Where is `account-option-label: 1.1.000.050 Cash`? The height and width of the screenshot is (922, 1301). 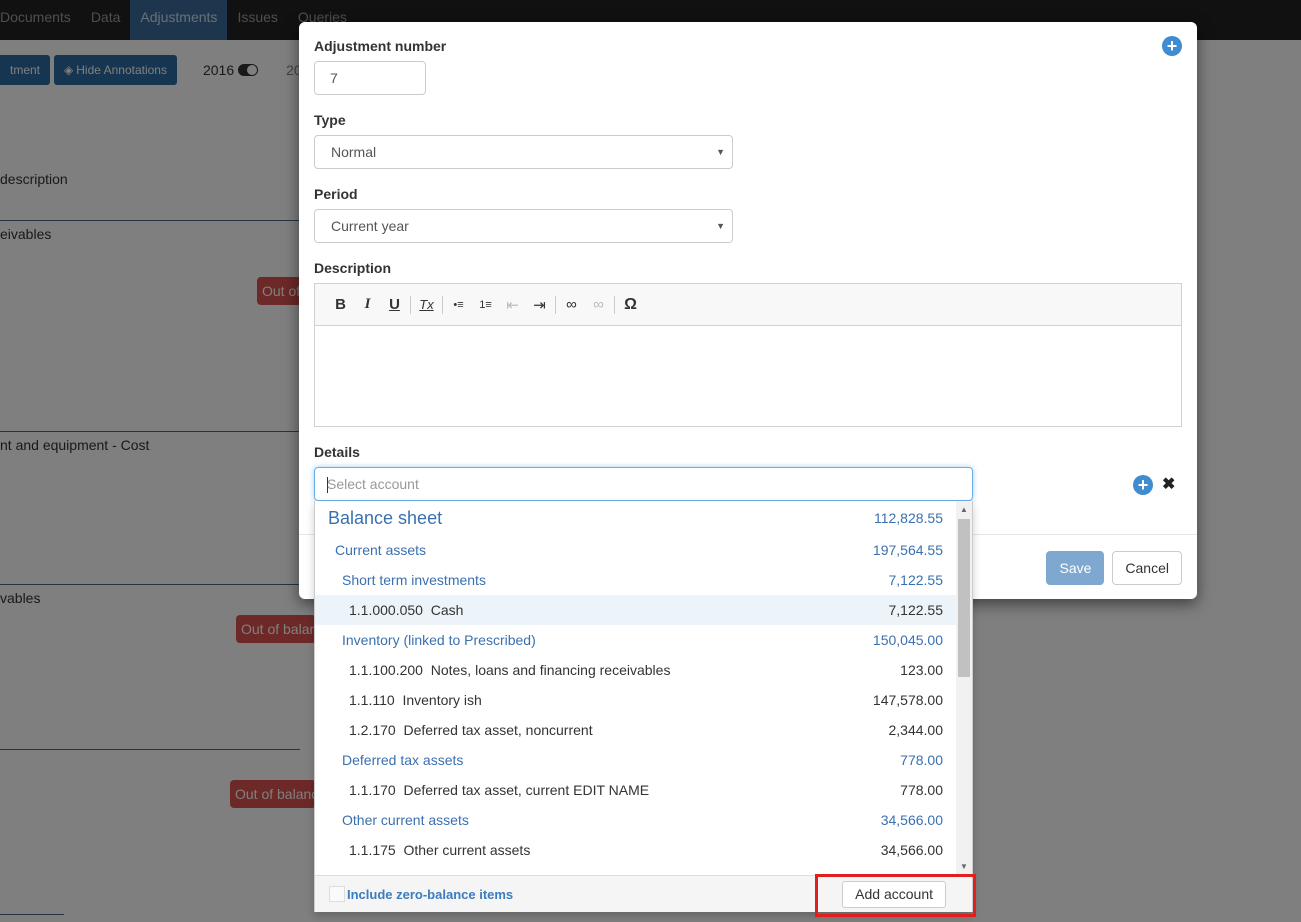 account-option-label: 1.1.000.050 Cash is located at coordinates (406, 610).